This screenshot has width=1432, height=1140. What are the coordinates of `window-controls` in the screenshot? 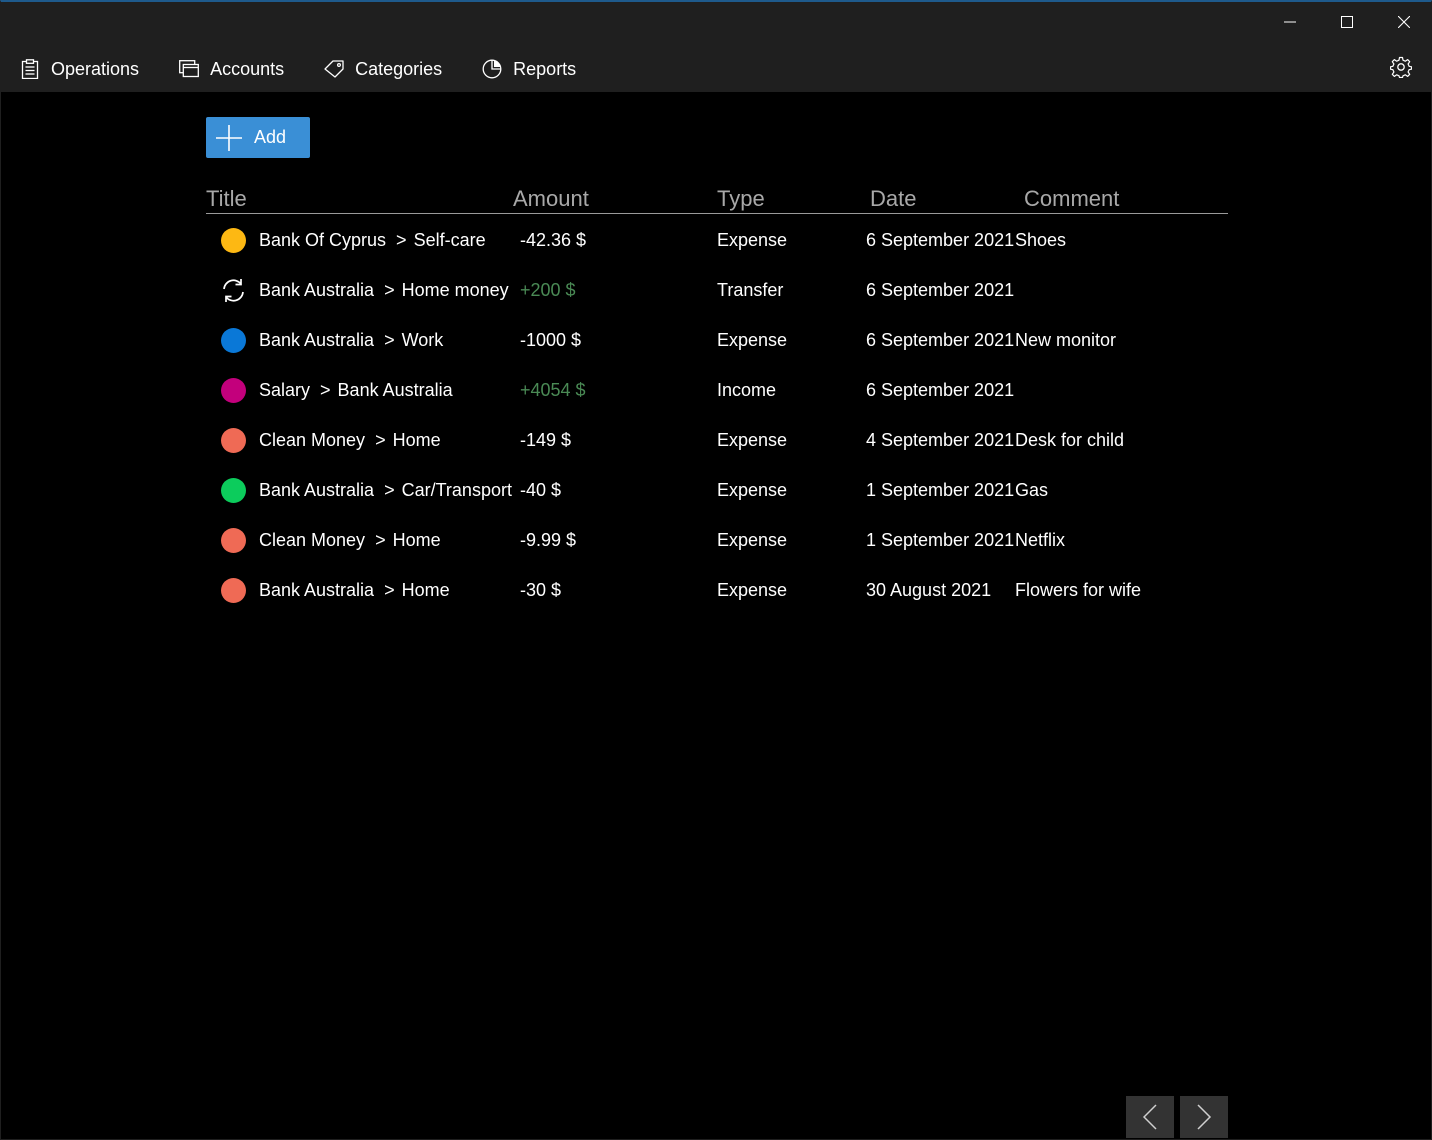 It's located at (1346, 22).